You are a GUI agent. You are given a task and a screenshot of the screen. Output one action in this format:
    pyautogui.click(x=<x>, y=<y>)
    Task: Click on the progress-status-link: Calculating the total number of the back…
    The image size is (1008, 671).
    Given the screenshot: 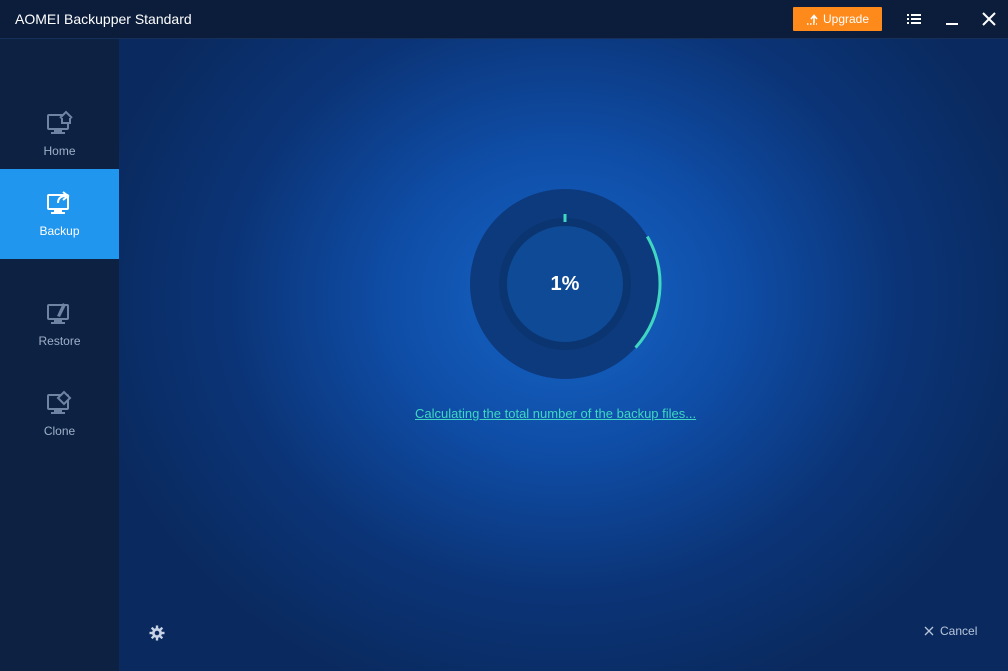 What is the action you would take?
    pyautogui.click(x=565, y=413)
    